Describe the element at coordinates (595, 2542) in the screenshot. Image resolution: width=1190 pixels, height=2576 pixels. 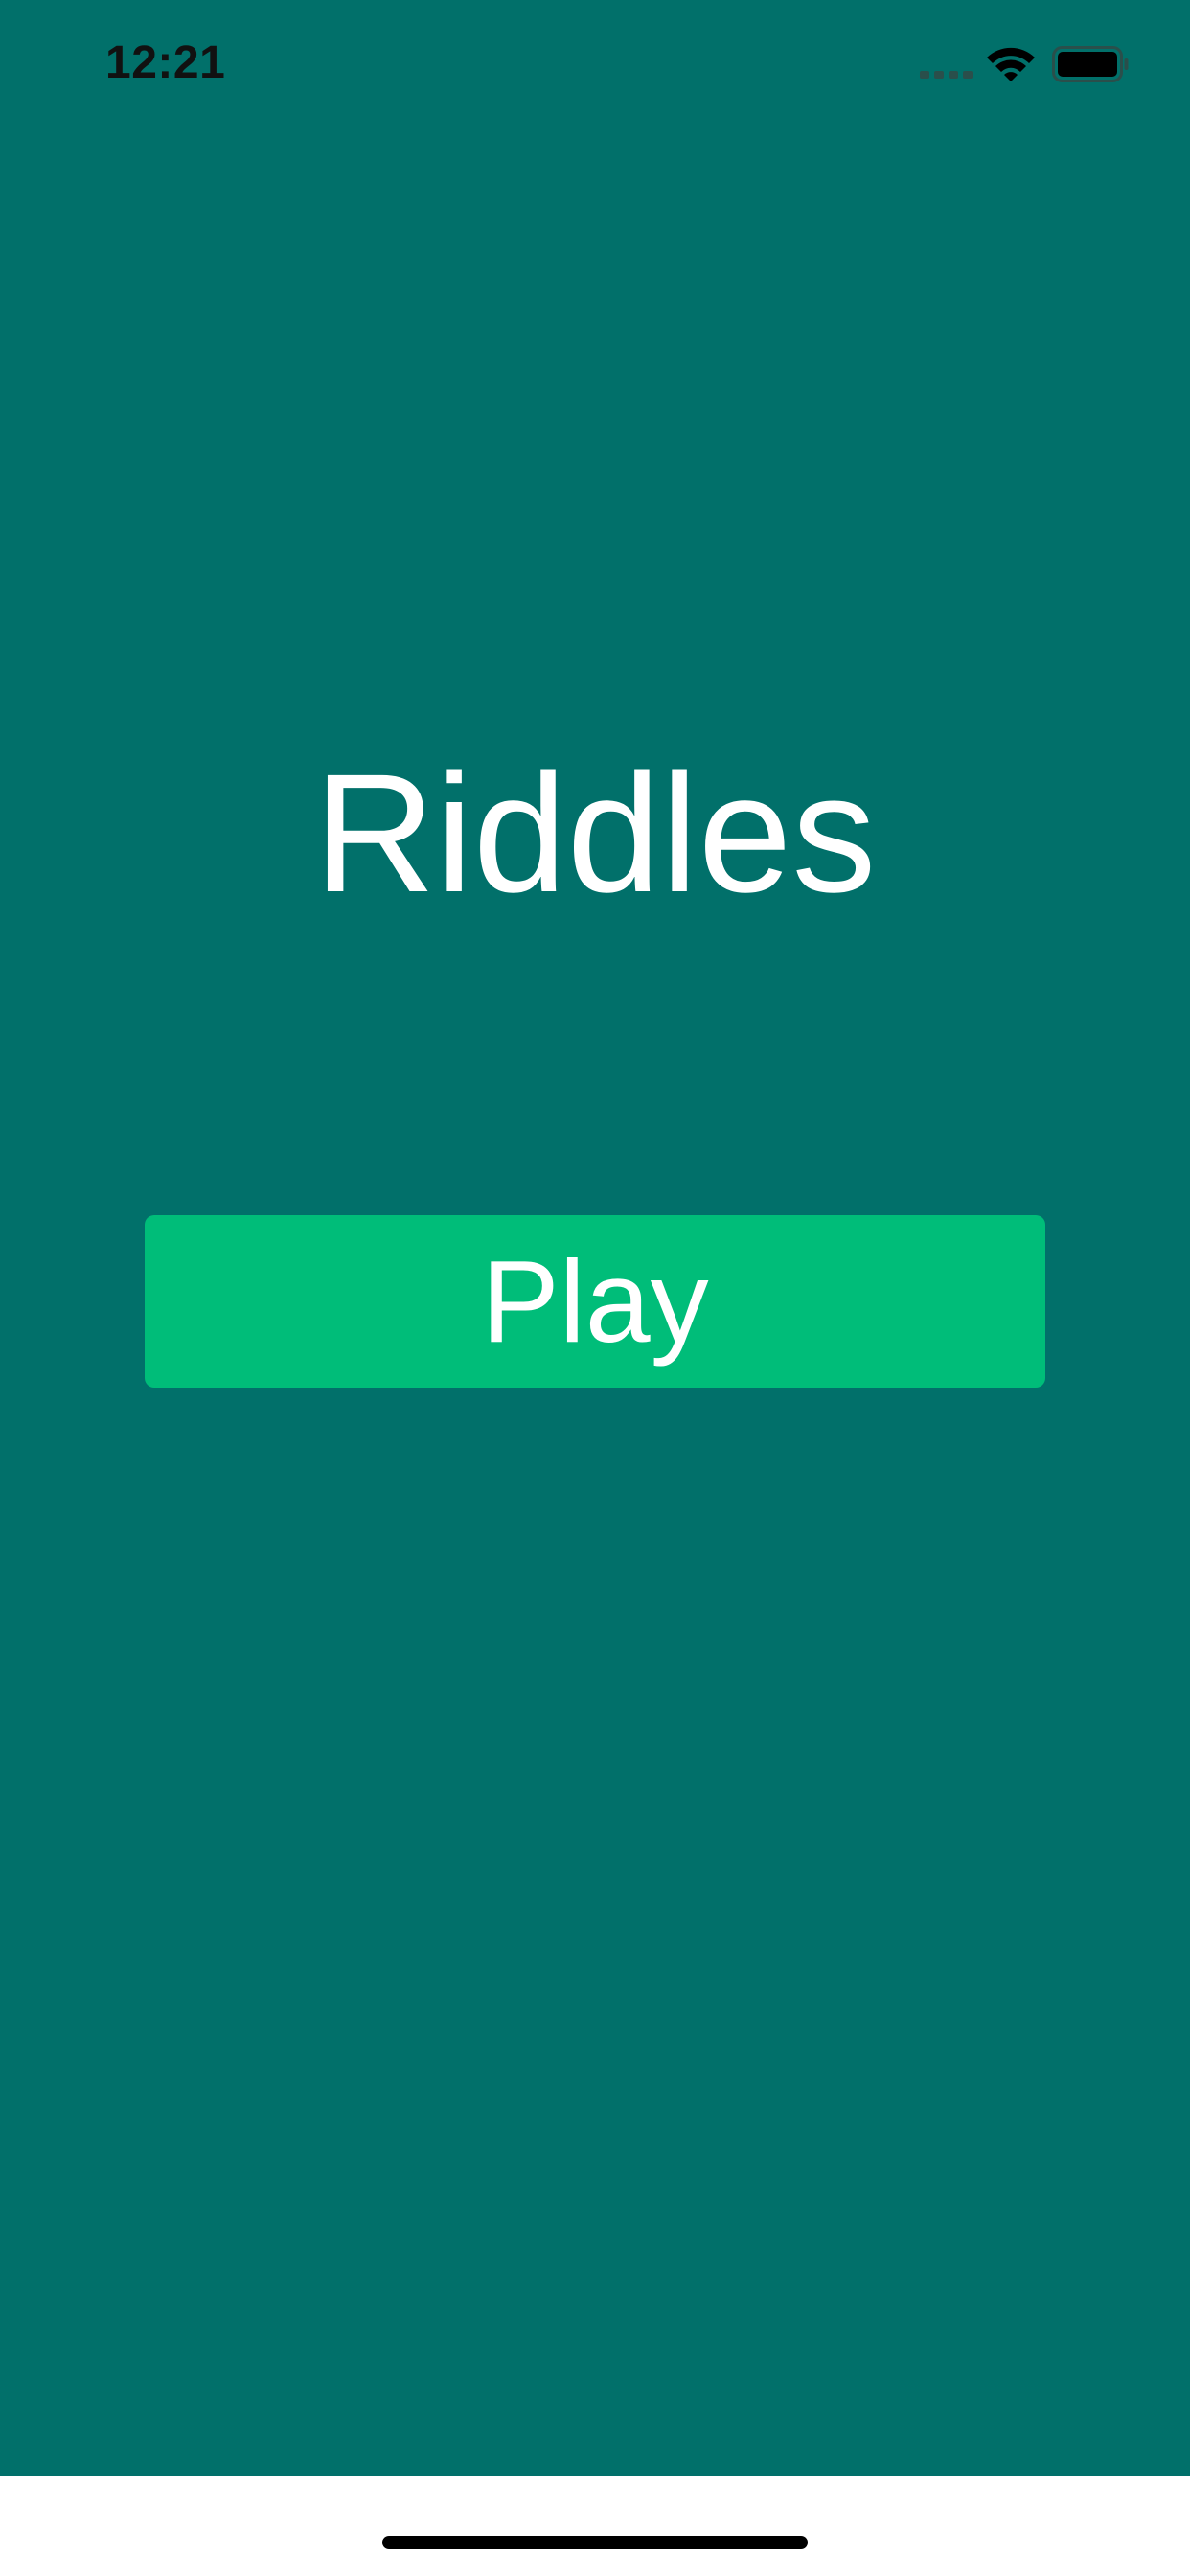
I see `home-indicator` at that location.